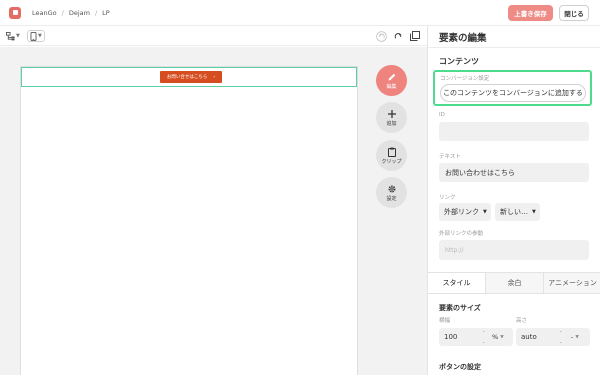 The width and height of the screenshot is (600, 375). I want to click on breadcrumb-item: LeanGo, so click(44, 13).